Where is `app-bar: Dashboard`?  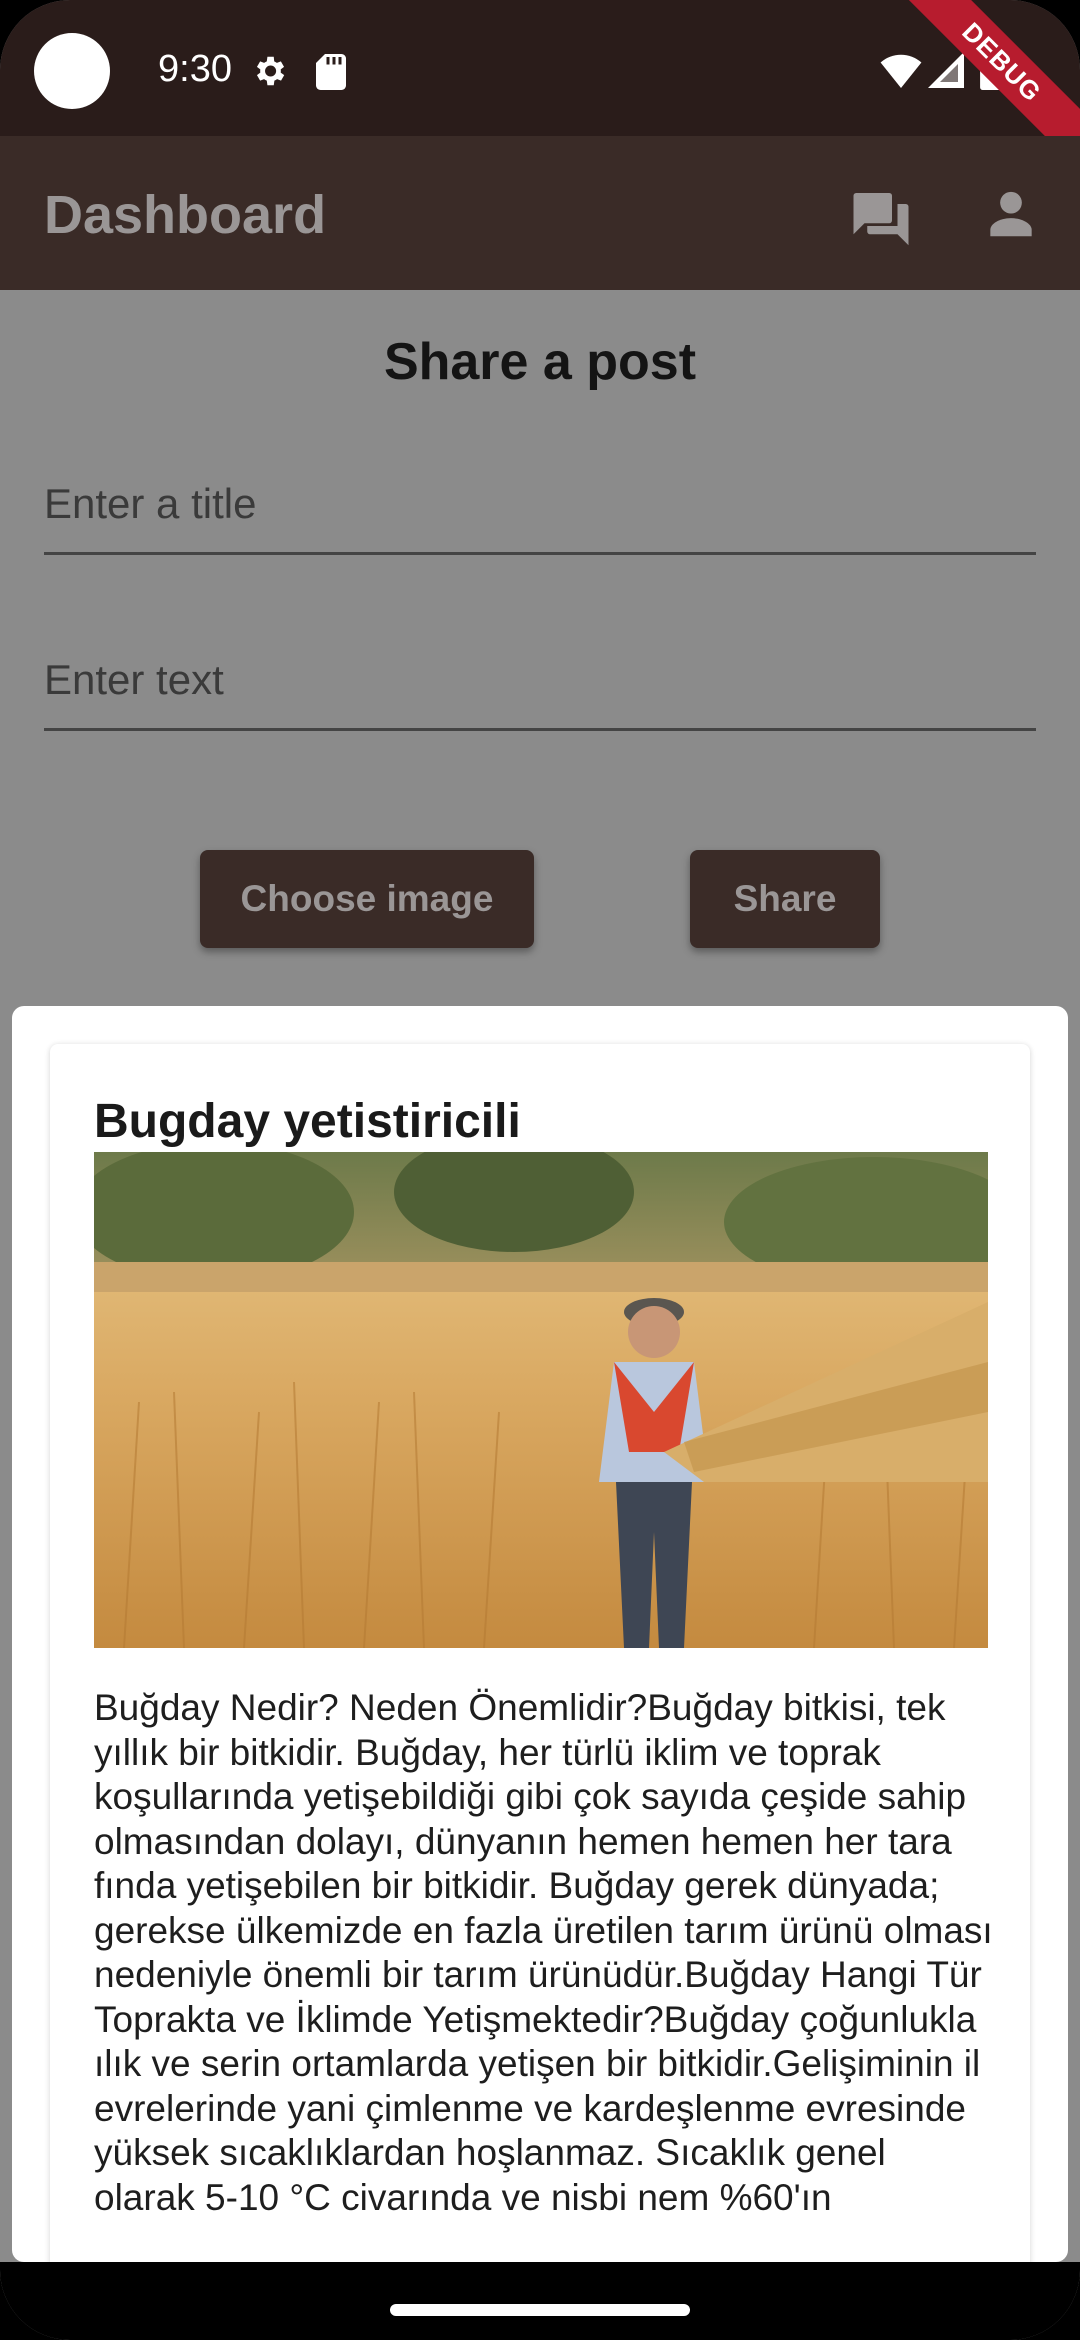 app-bar: Dashboard is located at coordinates (540, 213).